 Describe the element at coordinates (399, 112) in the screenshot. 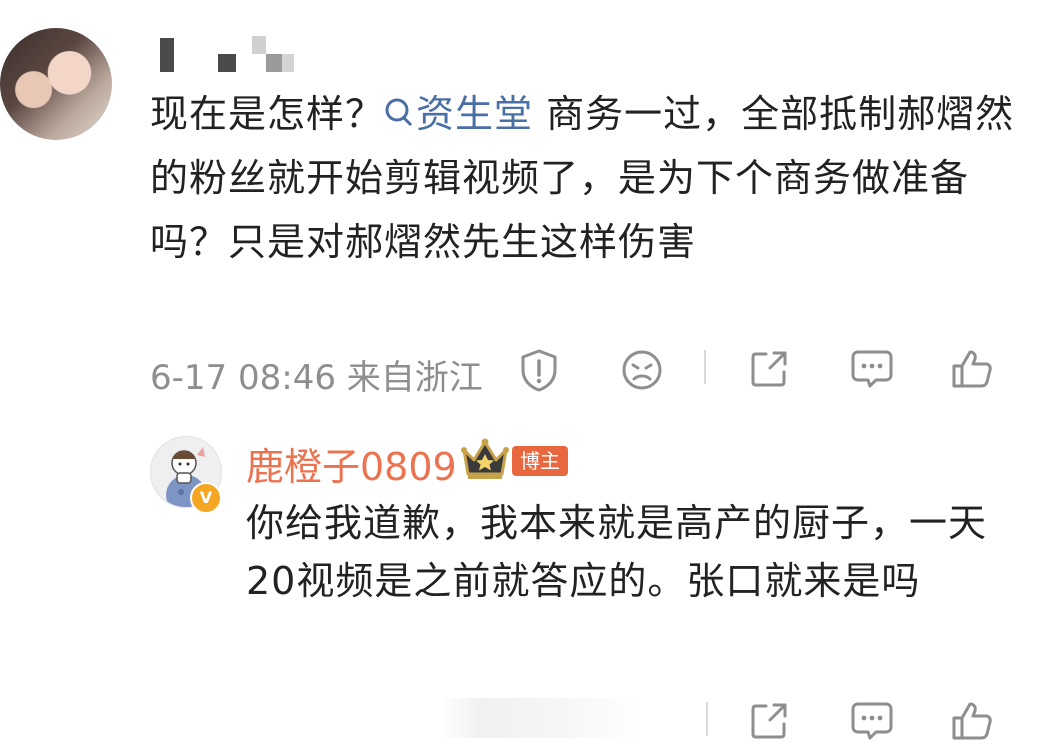

I see `search-icon` at that location.